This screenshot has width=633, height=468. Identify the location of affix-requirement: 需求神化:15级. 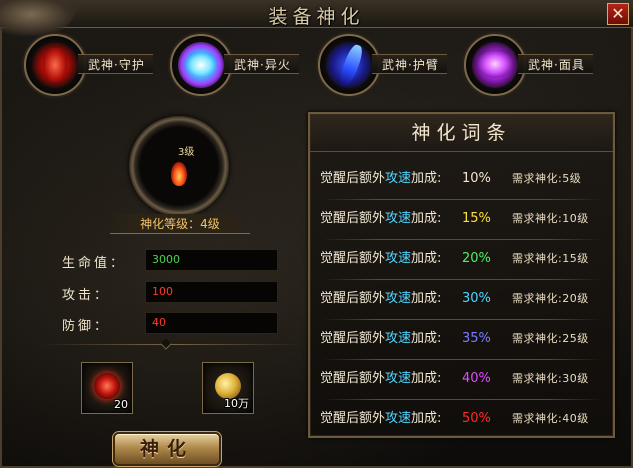
(550, 258).